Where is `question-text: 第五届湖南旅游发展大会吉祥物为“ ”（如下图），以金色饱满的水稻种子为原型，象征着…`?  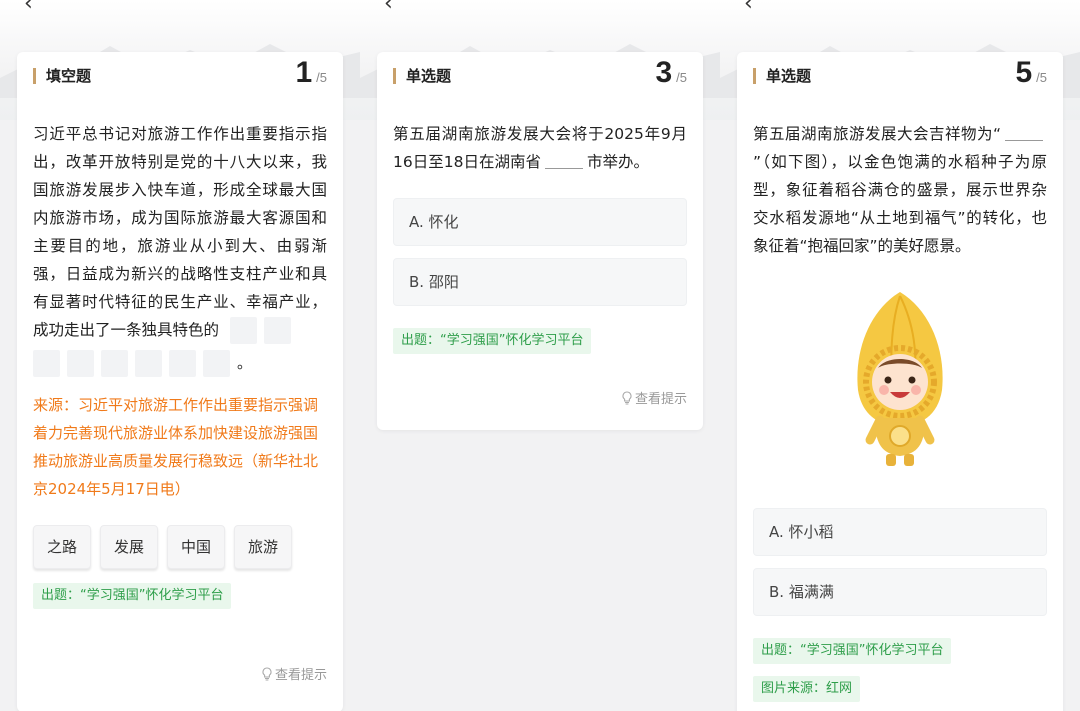
question-text: 第五届湖南旅游发展大会吉祥物为“ ”（如下图），以金色饱满的水稻种子为原型，象征着… is located at coordinates (900, 178).